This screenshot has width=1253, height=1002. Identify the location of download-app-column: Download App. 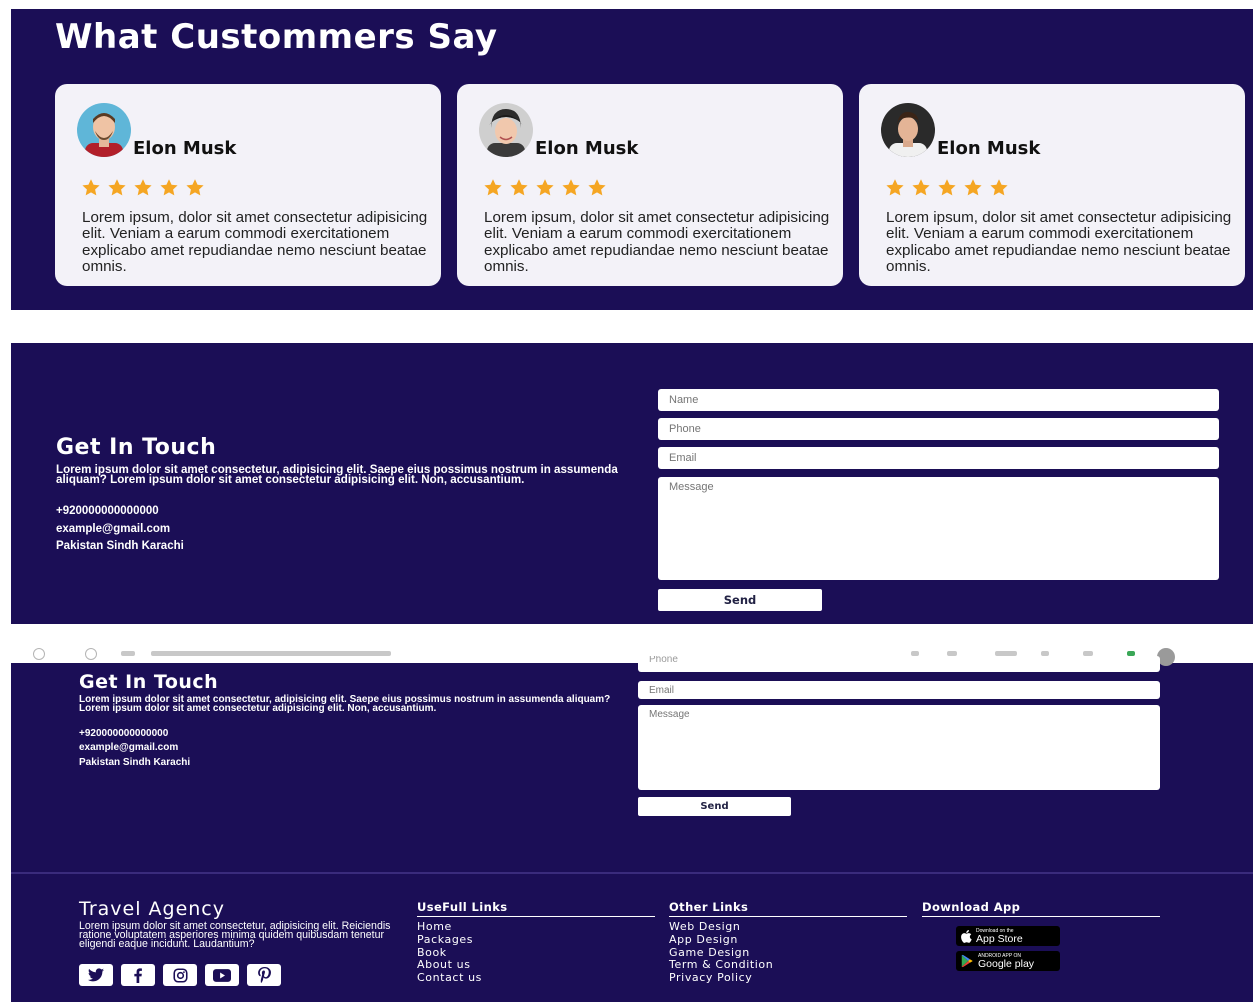
(1041, 908).